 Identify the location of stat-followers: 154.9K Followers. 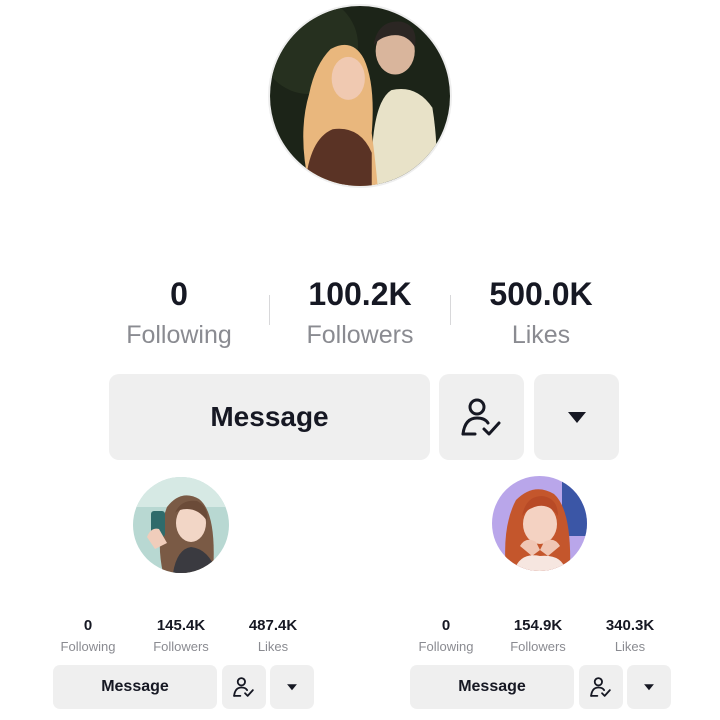
(538, 636).